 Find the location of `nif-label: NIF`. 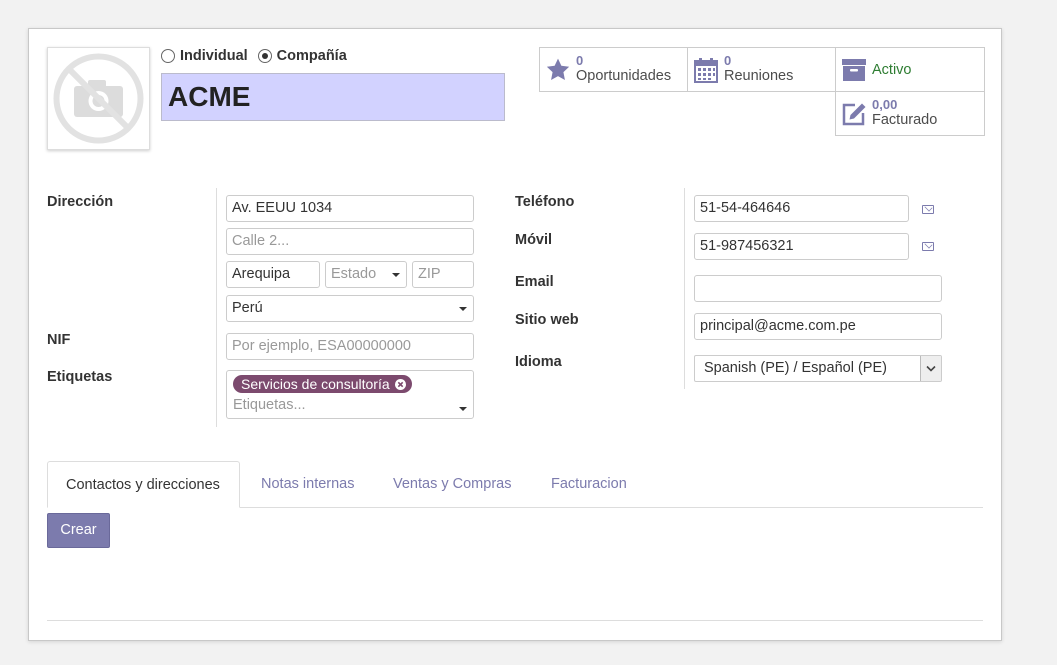

nif-label: NIF is located at coordinates (59, 340).